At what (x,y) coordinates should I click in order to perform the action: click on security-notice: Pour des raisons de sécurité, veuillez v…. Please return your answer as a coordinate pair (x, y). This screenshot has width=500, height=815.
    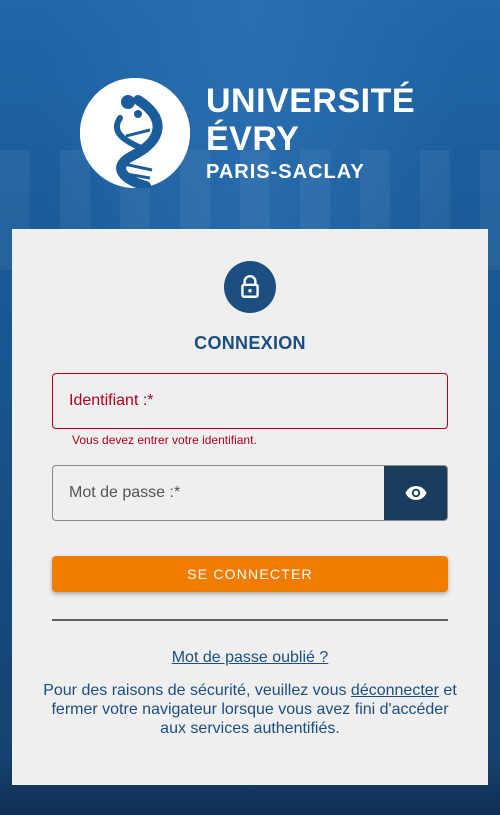
    Looking at the image, I should click on (250, 709).